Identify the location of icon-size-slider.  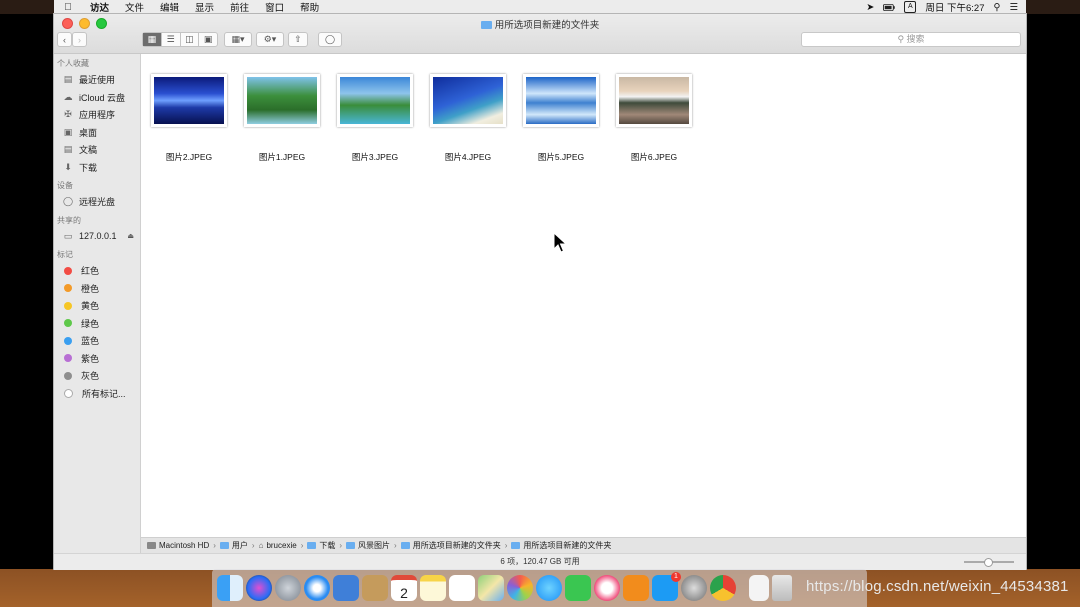
(989, 562).